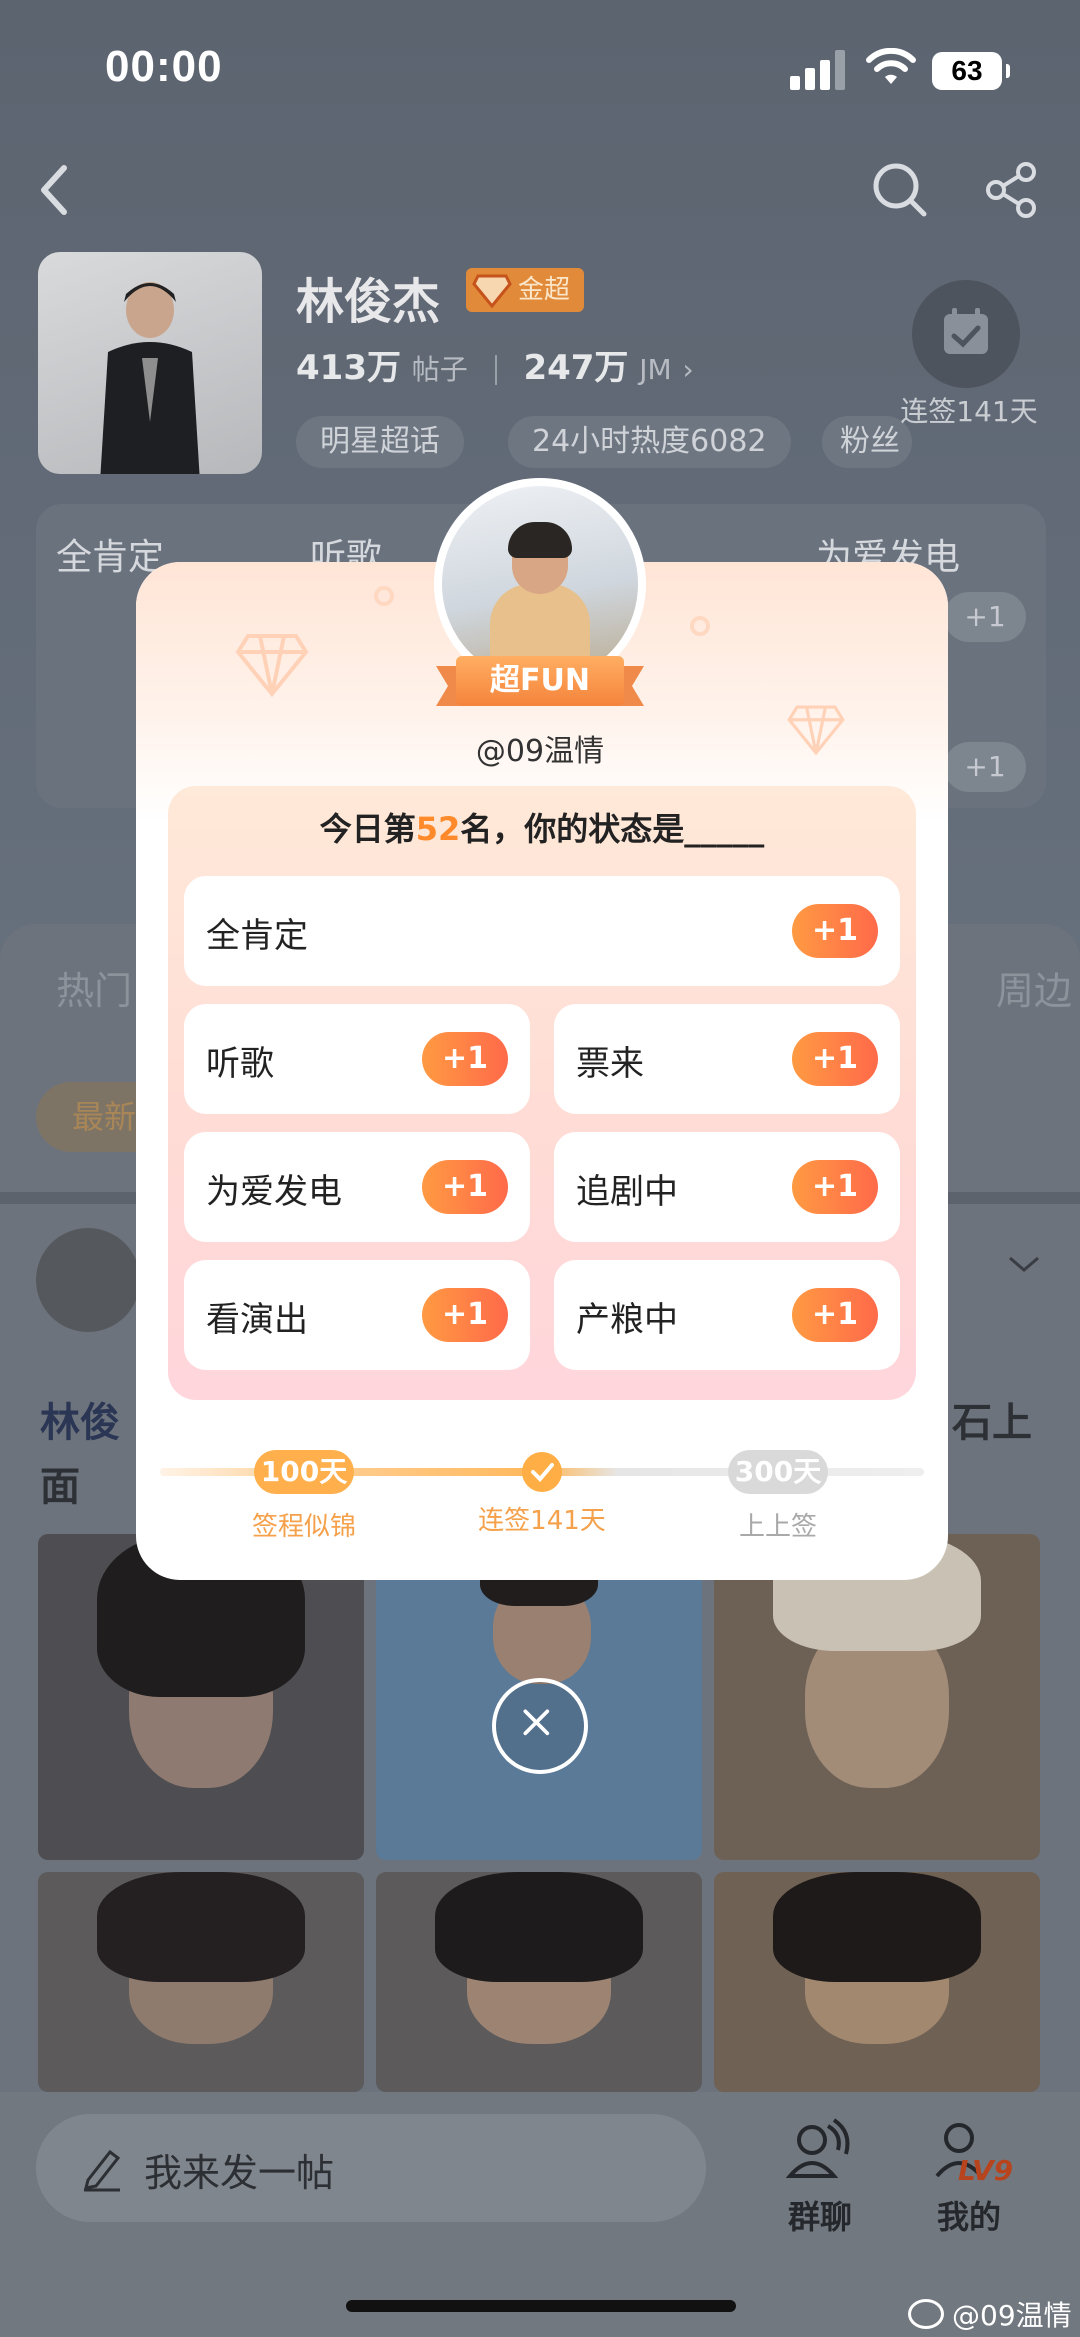 Image resolution: width=1080 pixels, height=2337 pixels. I want to click on post-title-end: 石上, so click(992, 1419).